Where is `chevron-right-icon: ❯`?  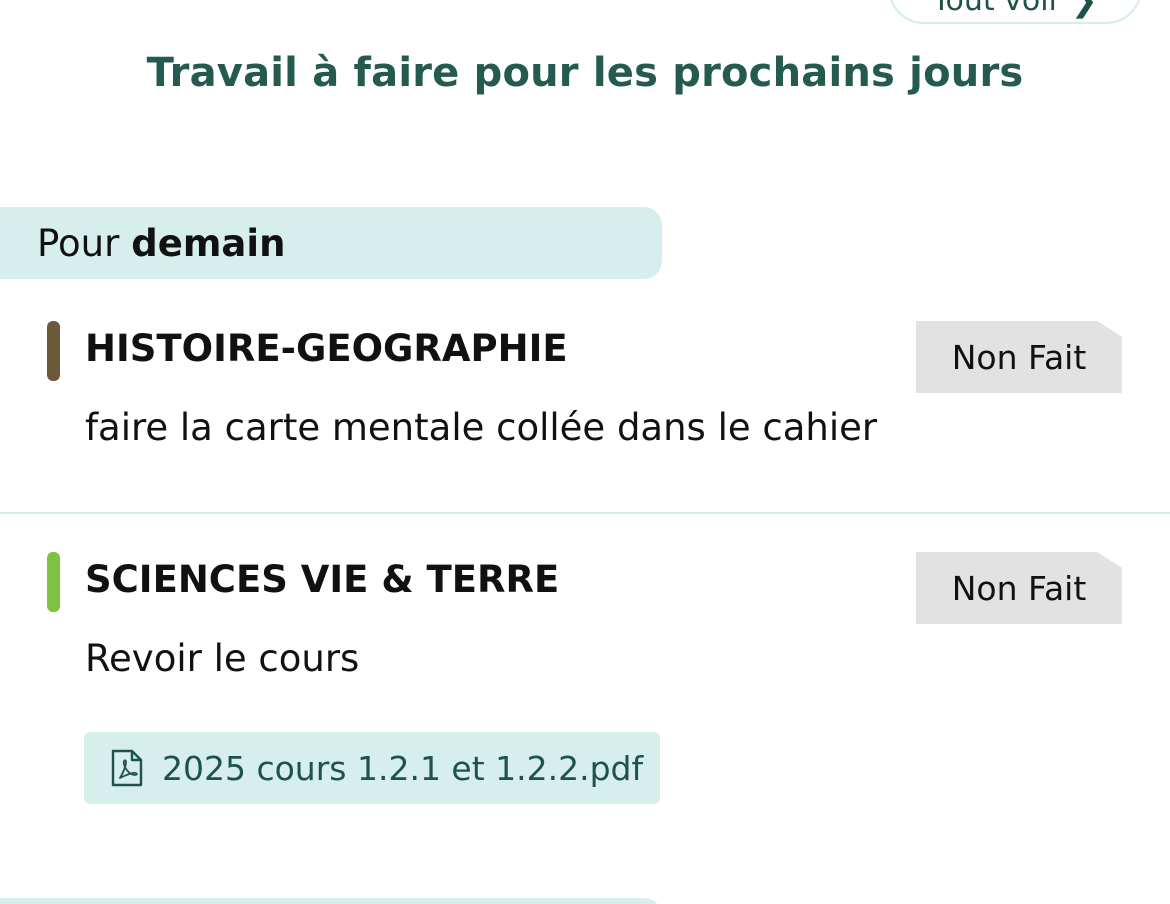
chevron-right-icon: ❯ is located at coordinates (1084, 9).